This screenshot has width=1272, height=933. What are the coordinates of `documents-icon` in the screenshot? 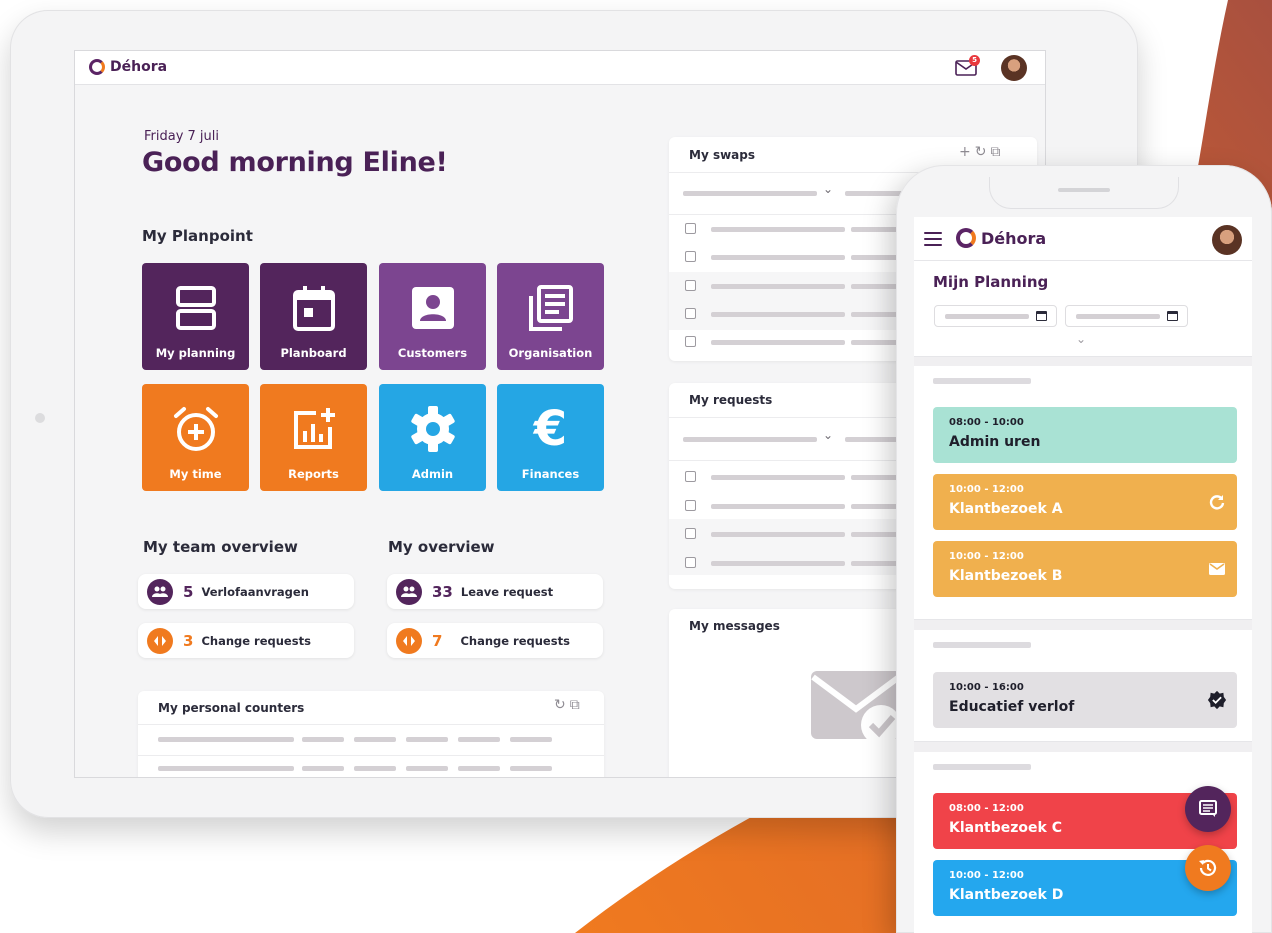 It's located at (550, 308).